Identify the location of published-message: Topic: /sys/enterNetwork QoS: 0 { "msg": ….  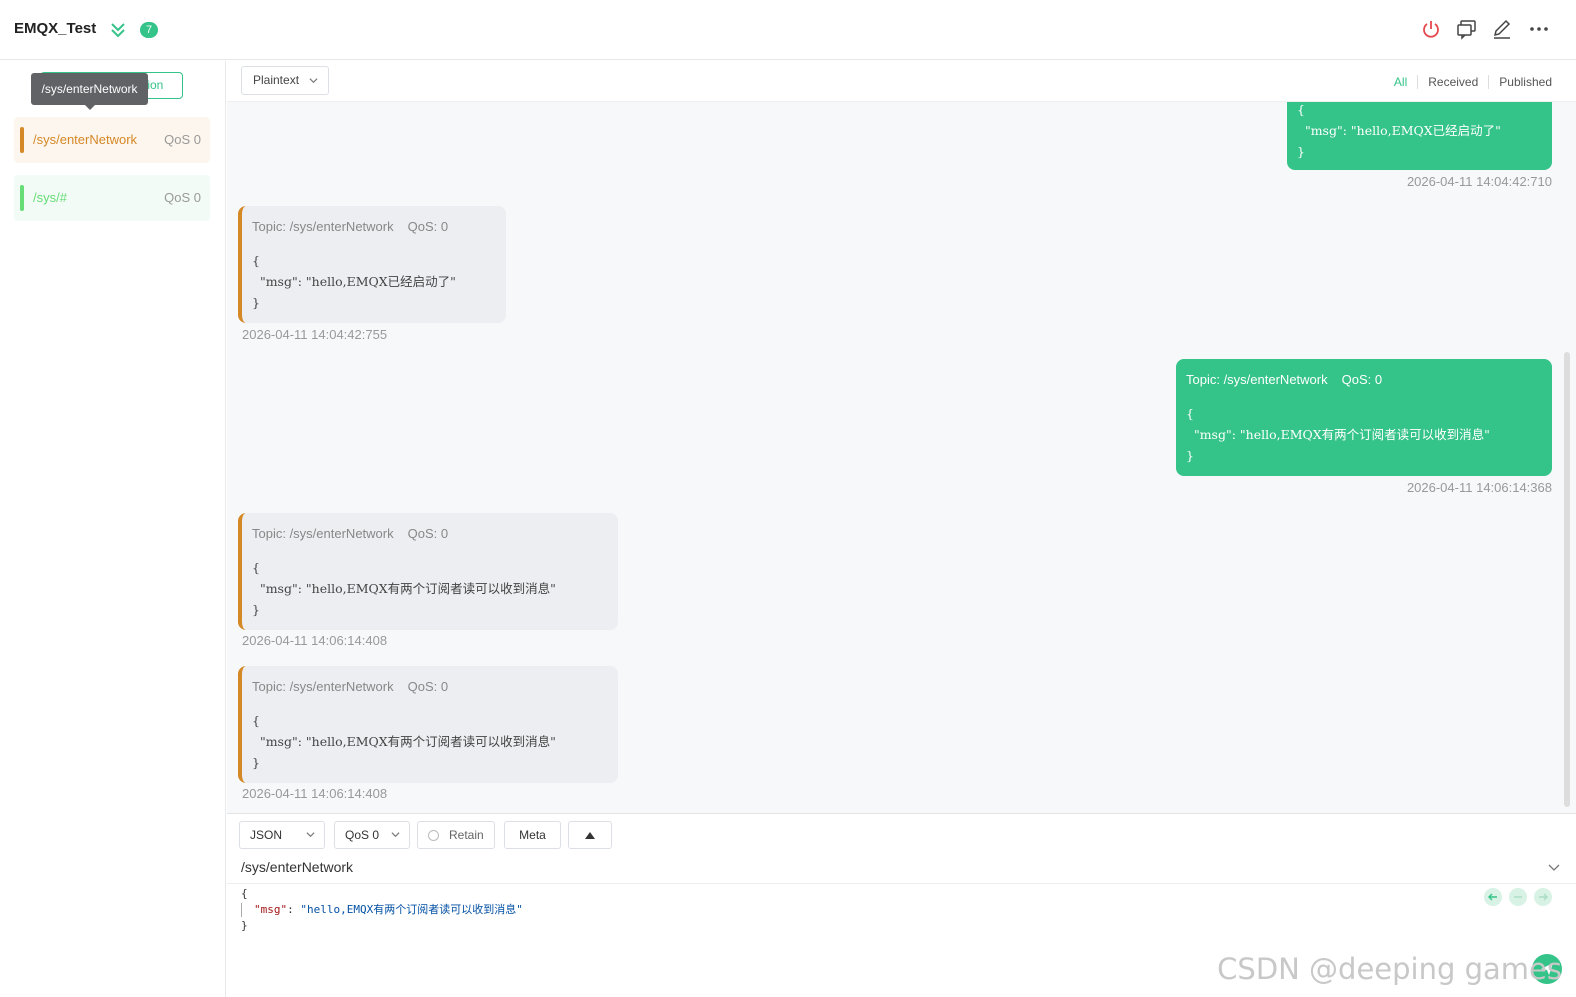
(1364, 417).